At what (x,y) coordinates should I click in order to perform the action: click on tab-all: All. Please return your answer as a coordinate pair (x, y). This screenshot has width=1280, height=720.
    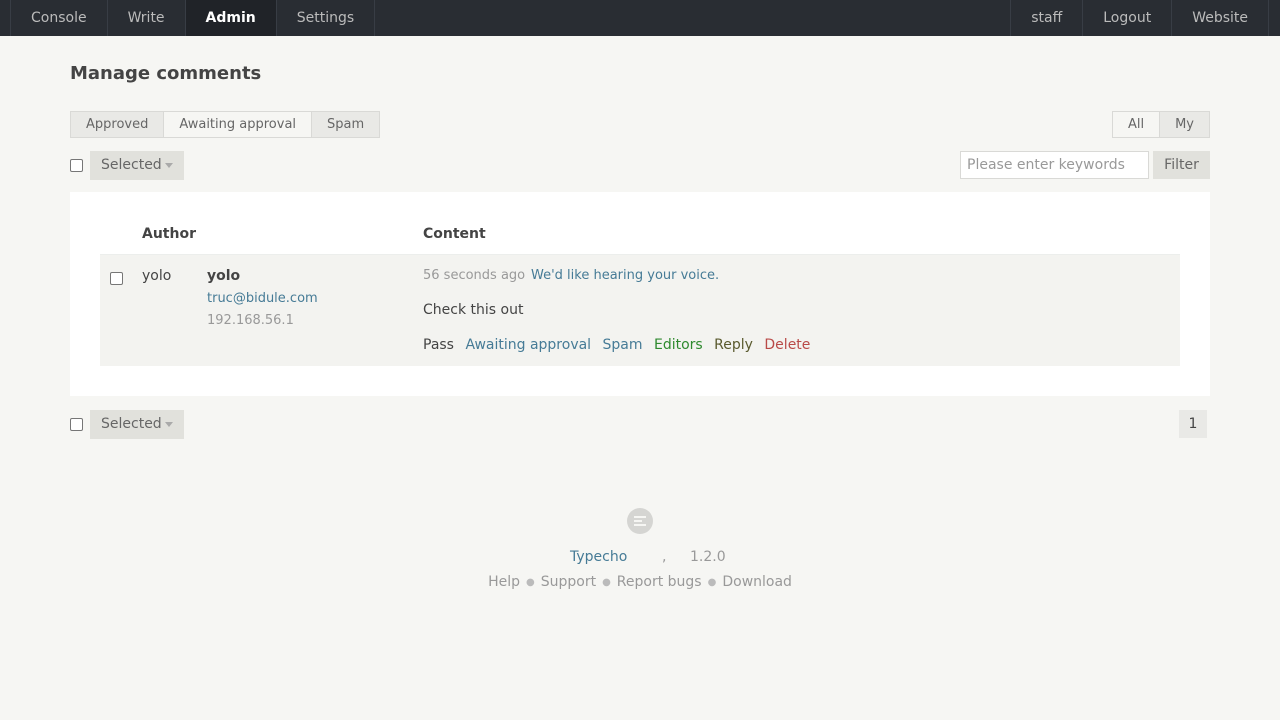
    Looking at the image, I should click on (1136, 124).